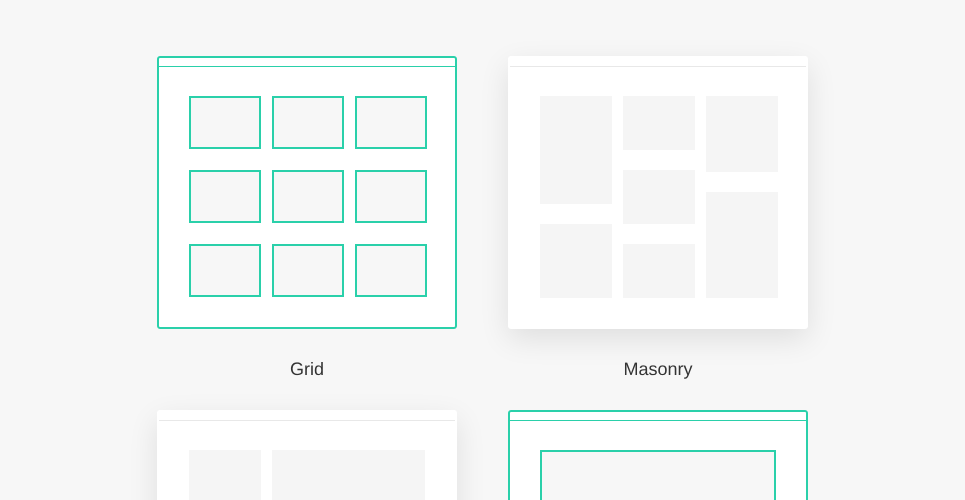 The image size is (965, 500). Describe the element at coordinates (658, 369) in the screenshot. I see `layout-label: Masonry` at that location.